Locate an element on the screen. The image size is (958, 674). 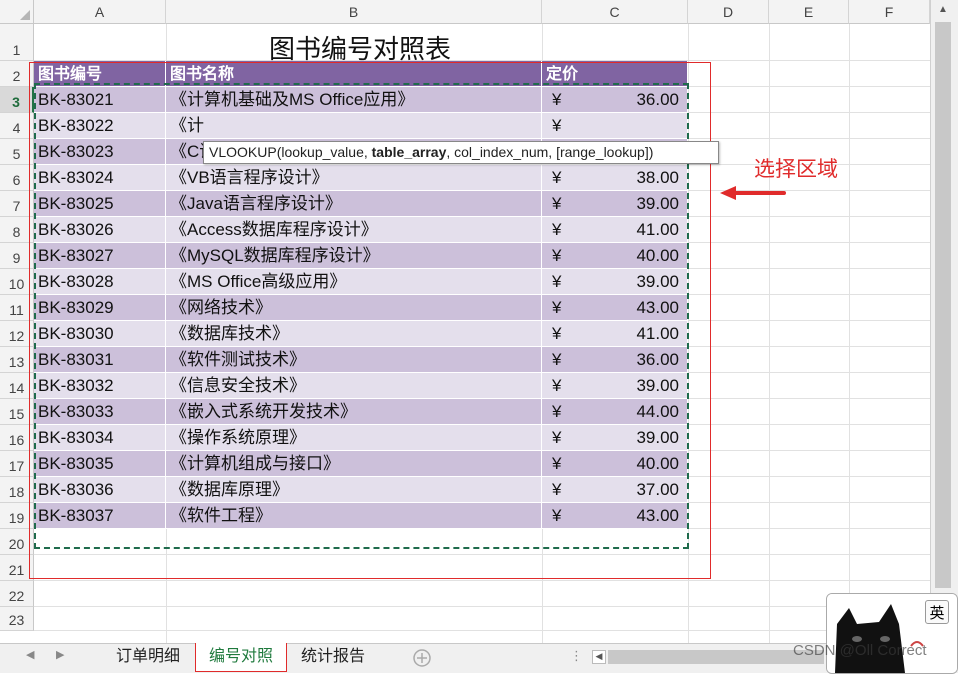
row-header: 14 is located at coordinates (17, 386).